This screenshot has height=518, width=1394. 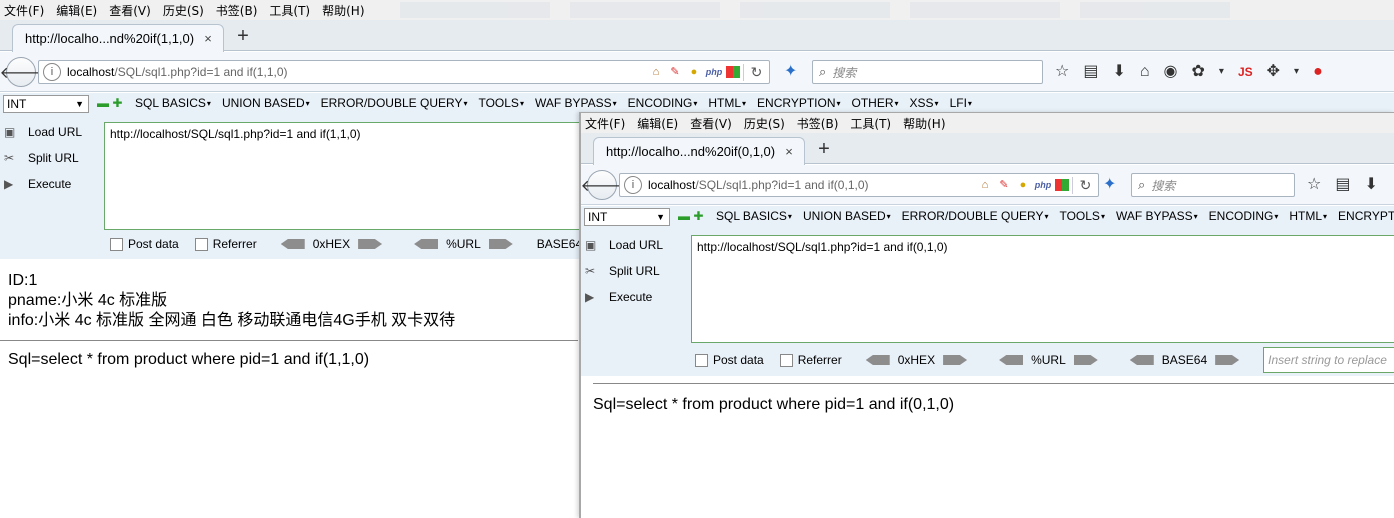 What do you see at coordinates (1273, 72) in the screenshot?
I see `puzzle-icon: ✥` at bounding box center [1273, 72].